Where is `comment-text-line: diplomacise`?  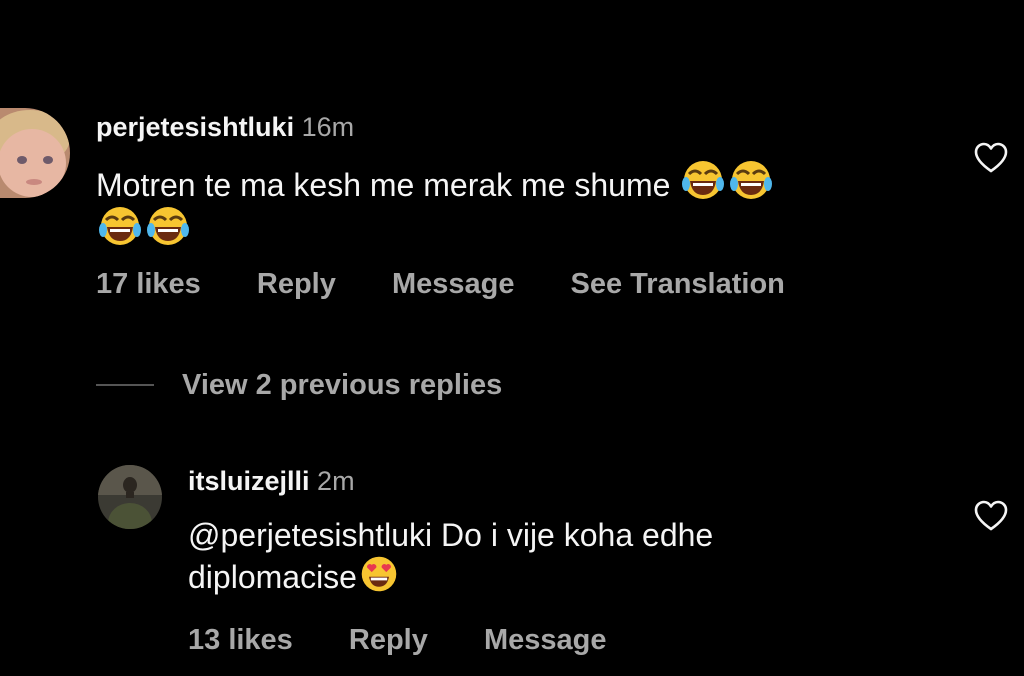
comment-text-line: diplomacise is located at coordinates (272, 577).